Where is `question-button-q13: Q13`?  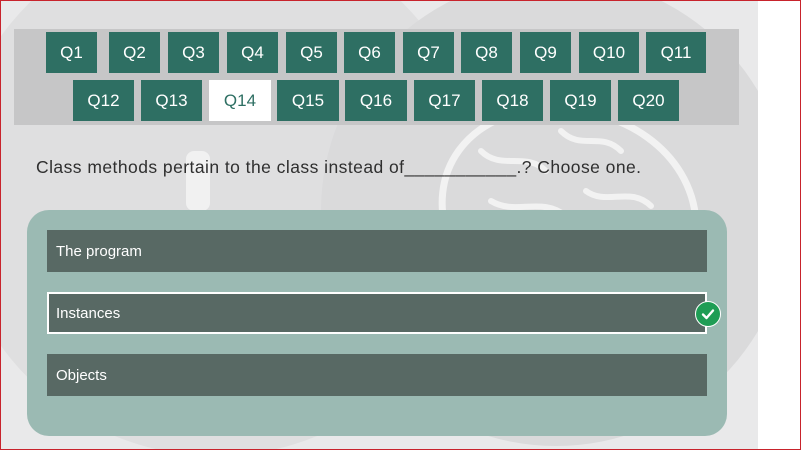 question-button-q13: Q13 is located at coordinates (171, 100).